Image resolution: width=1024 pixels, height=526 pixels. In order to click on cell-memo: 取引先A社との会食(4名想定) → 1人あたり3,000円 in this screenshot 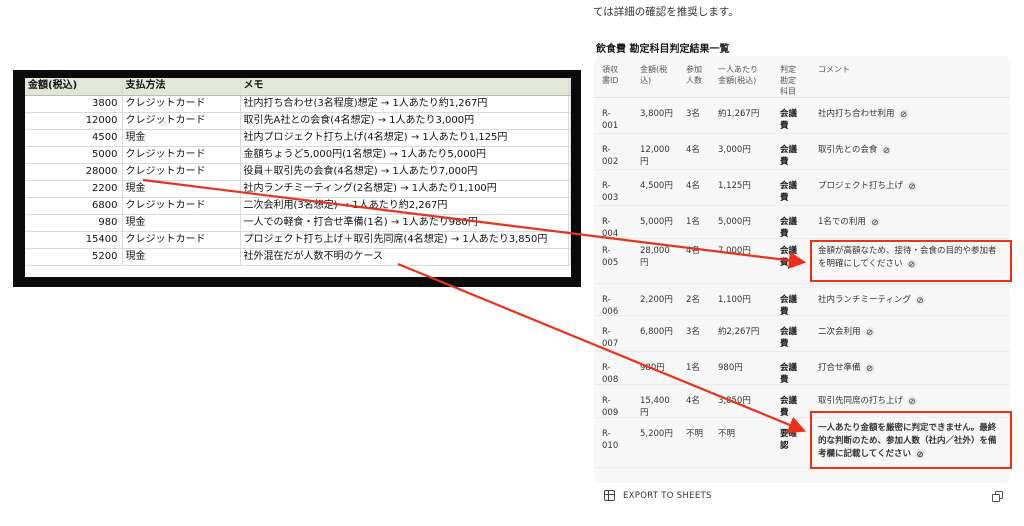, I will do `click(404, 121)`.